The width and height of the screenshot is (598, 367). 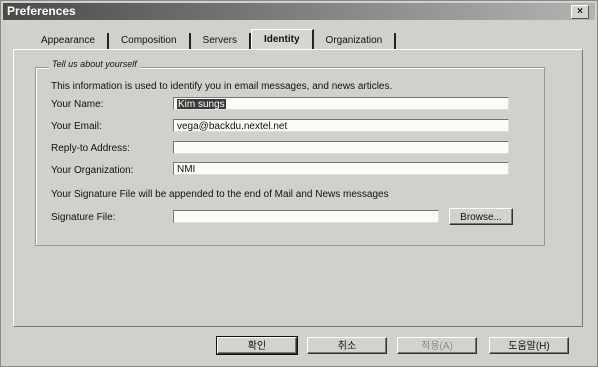 I want to click on title-bar: Preferences ×, so click(x=299, y=11).